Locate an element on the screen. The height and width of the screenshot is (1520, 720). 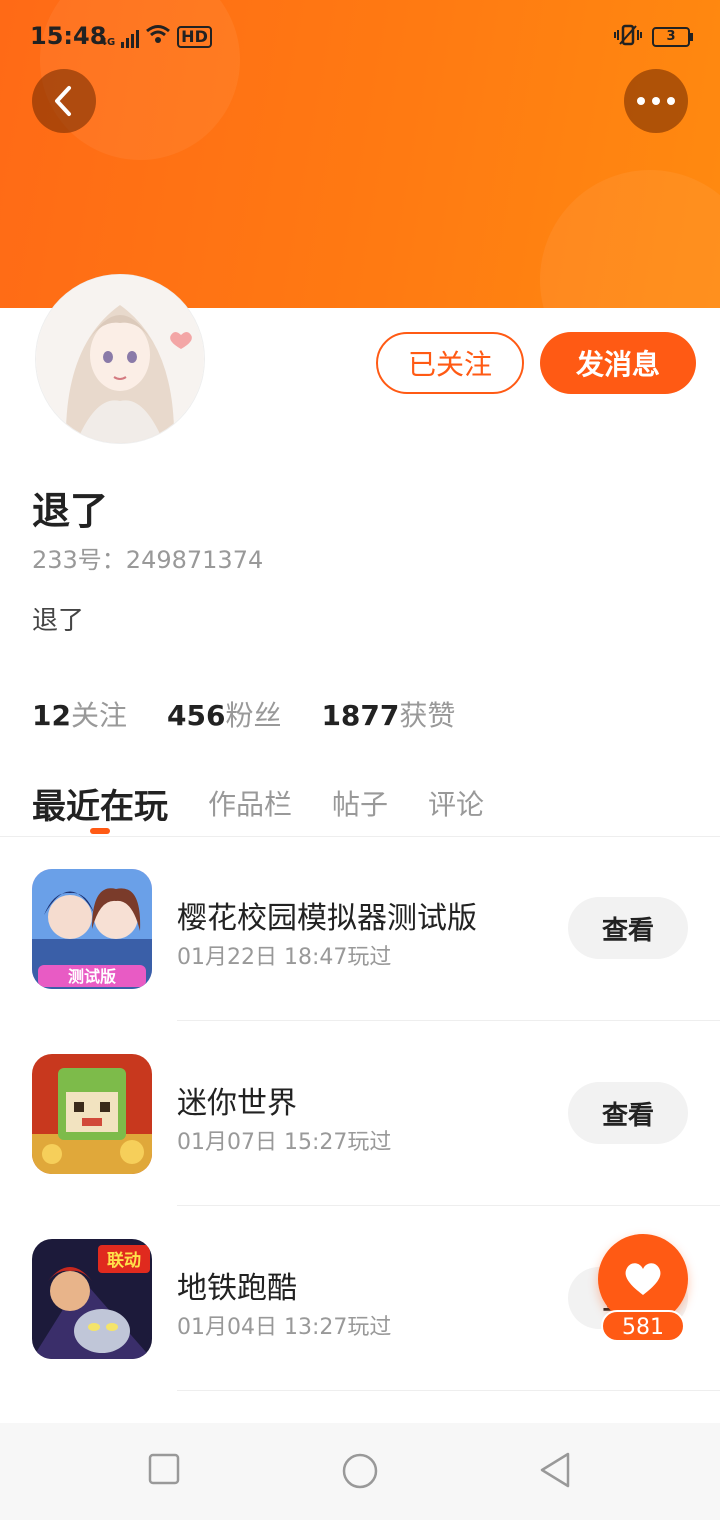
tab-posts: 帖子 is located at coordinates (360, 803).